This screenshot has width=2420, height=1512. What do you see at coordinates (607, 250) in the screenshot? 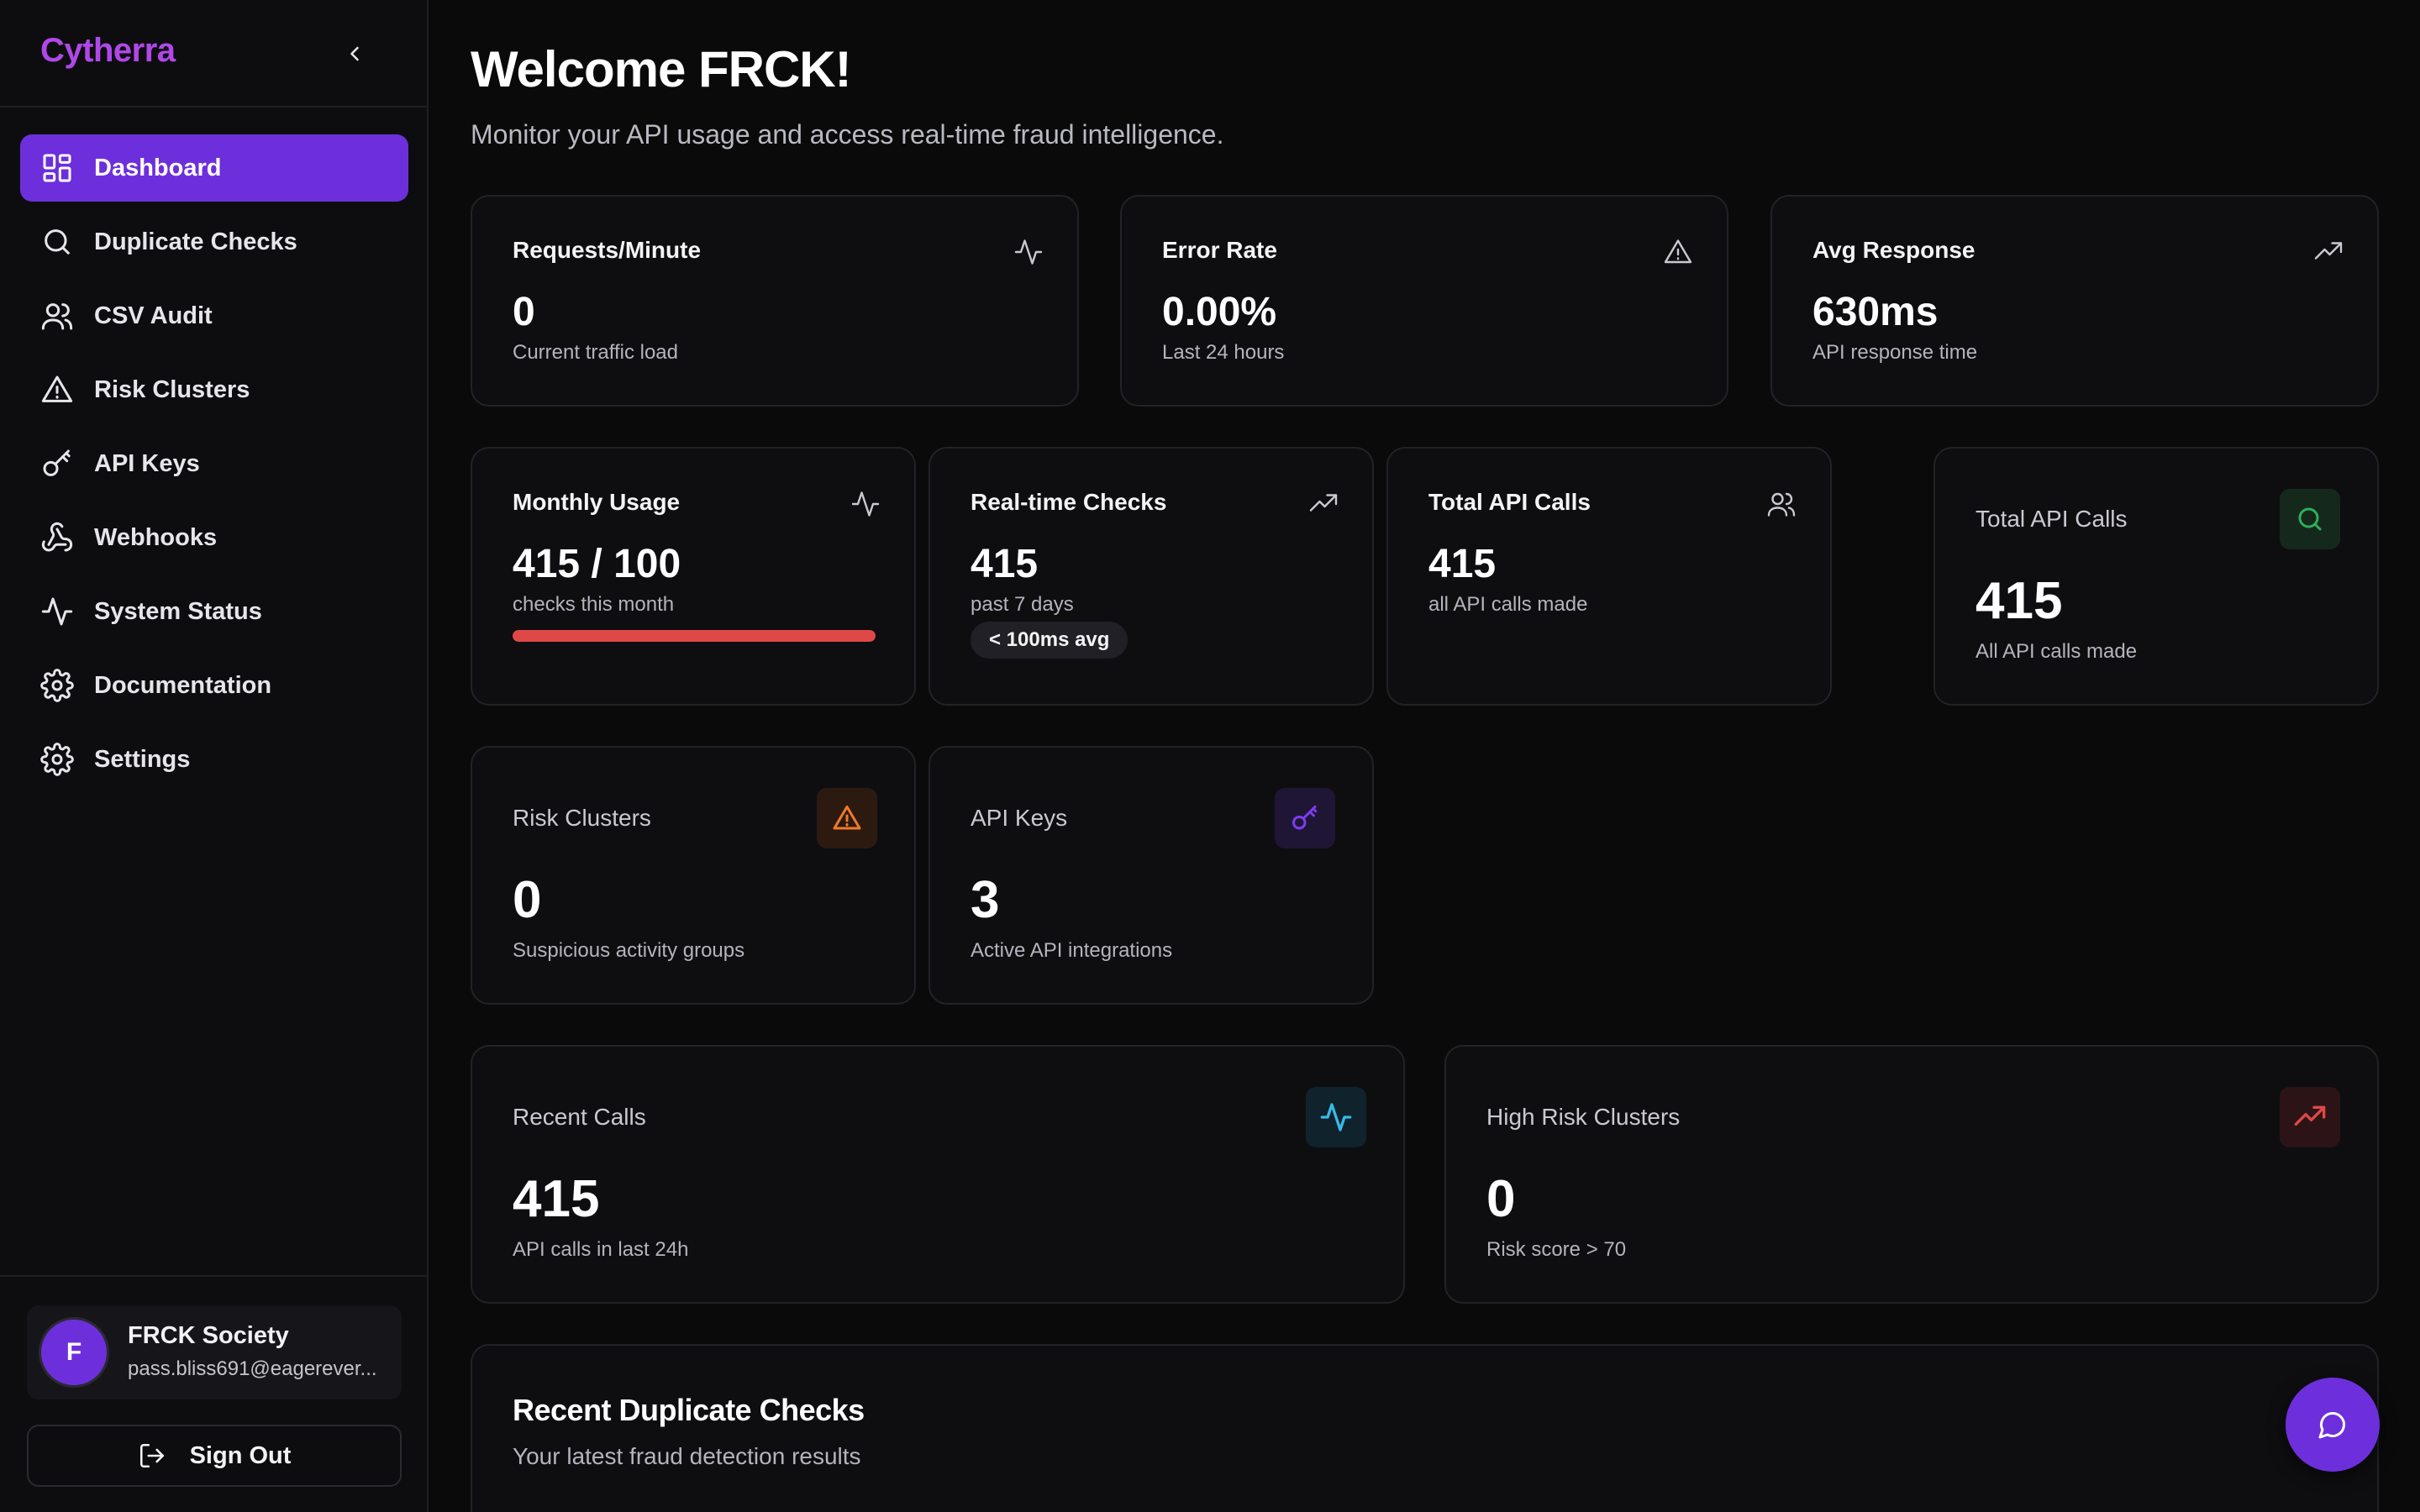
I see `stat-title: Requests/Minute` at bounding box center [607, 250].